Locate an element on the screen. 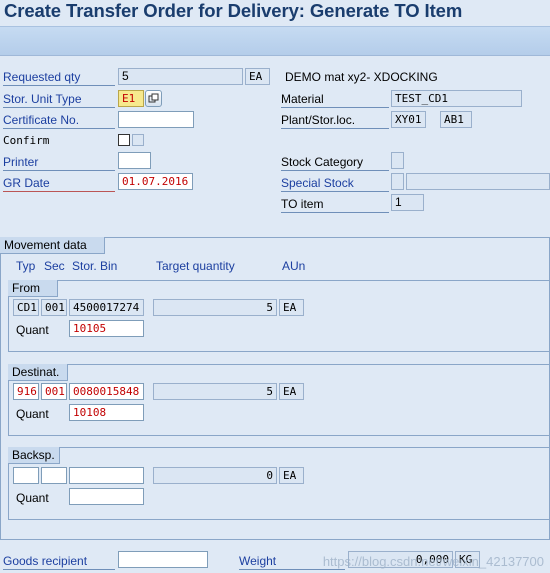  from-bin-field: 4500017274 is located at coordinates (106, 307).